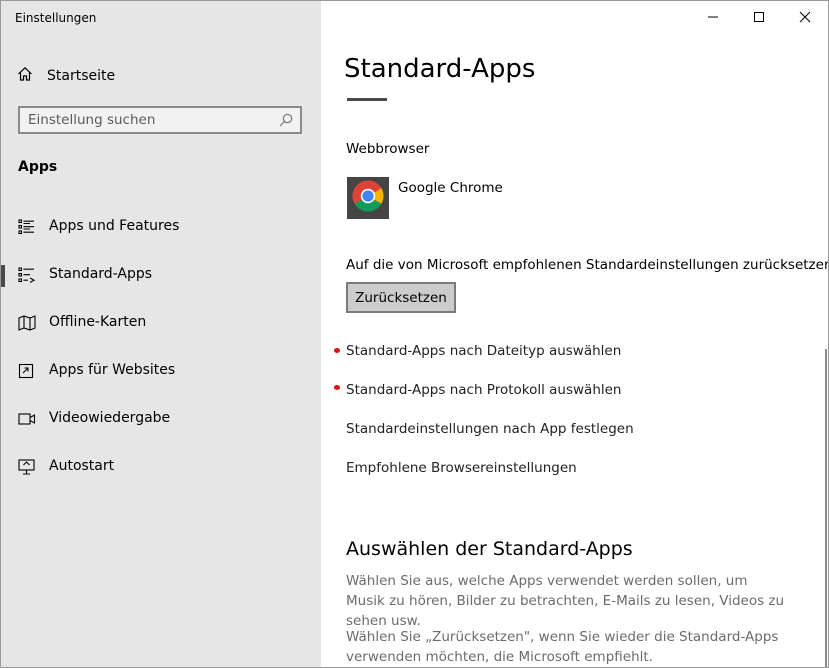 The width and height of the screenshot is (829, 668). I want to click on apps-features-icon, so click(27, 227).